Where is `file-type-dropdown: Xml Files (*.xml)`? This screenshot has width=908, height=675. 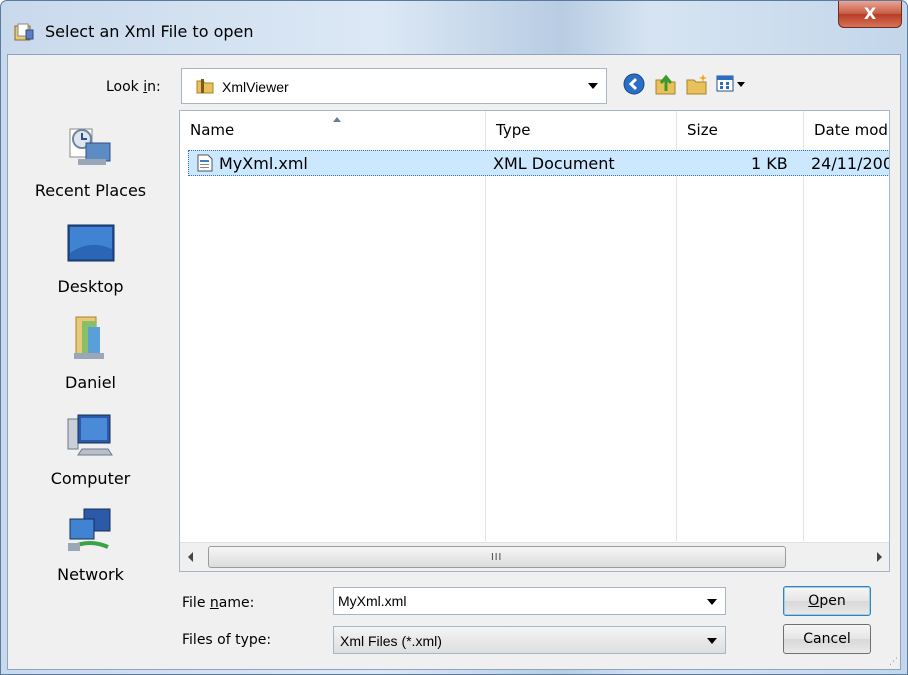 file-type-dropdown: Xml Files (*.xml) is located at coordinates (529, 640).